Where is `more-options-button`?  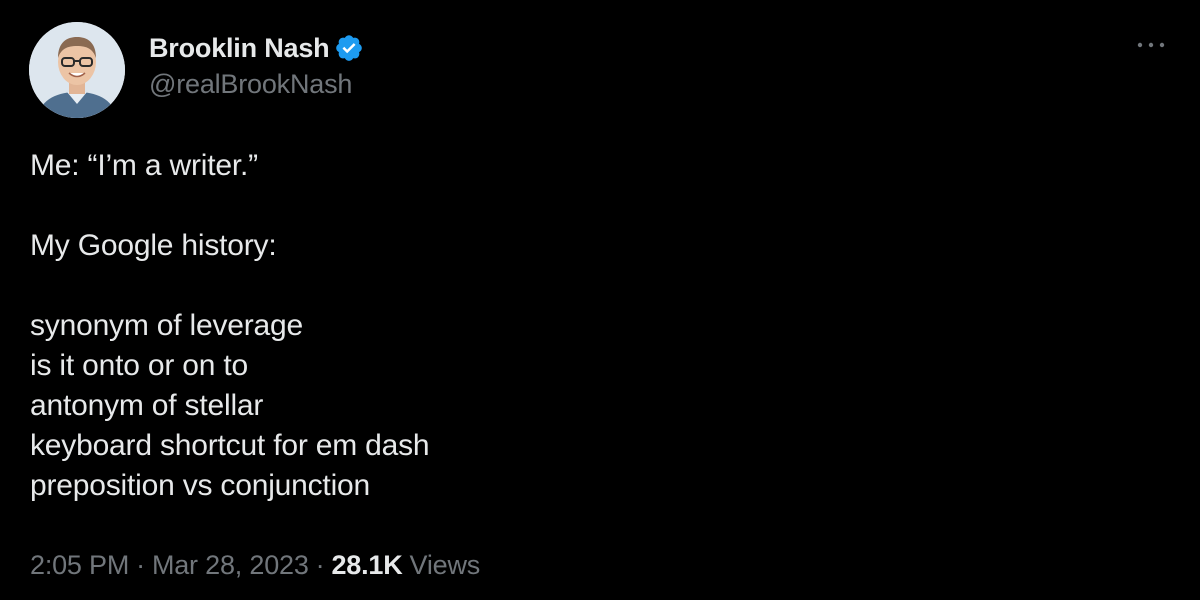 more-options-button is located at coordinates (1151, 45).